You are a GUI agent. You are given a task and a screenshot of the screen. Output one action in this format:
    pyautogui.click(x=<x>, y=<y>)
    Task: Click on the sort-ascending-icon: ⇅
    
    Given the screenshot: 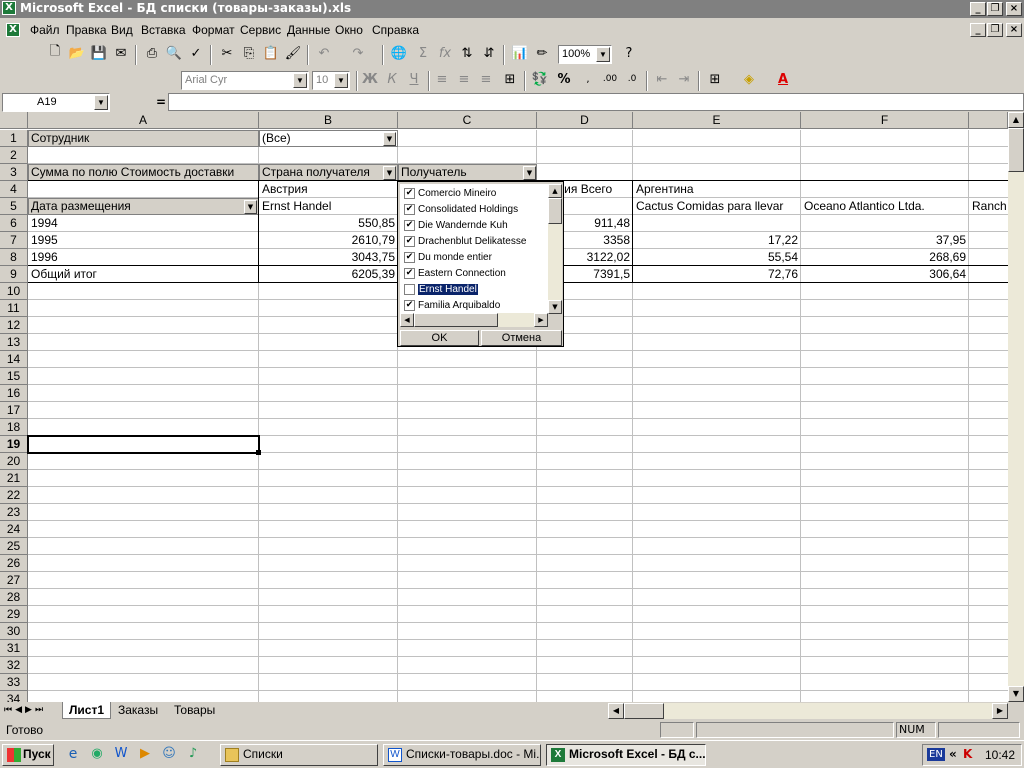 What is the action you would take?
    pyautogui.click(x=467, y=53)
    